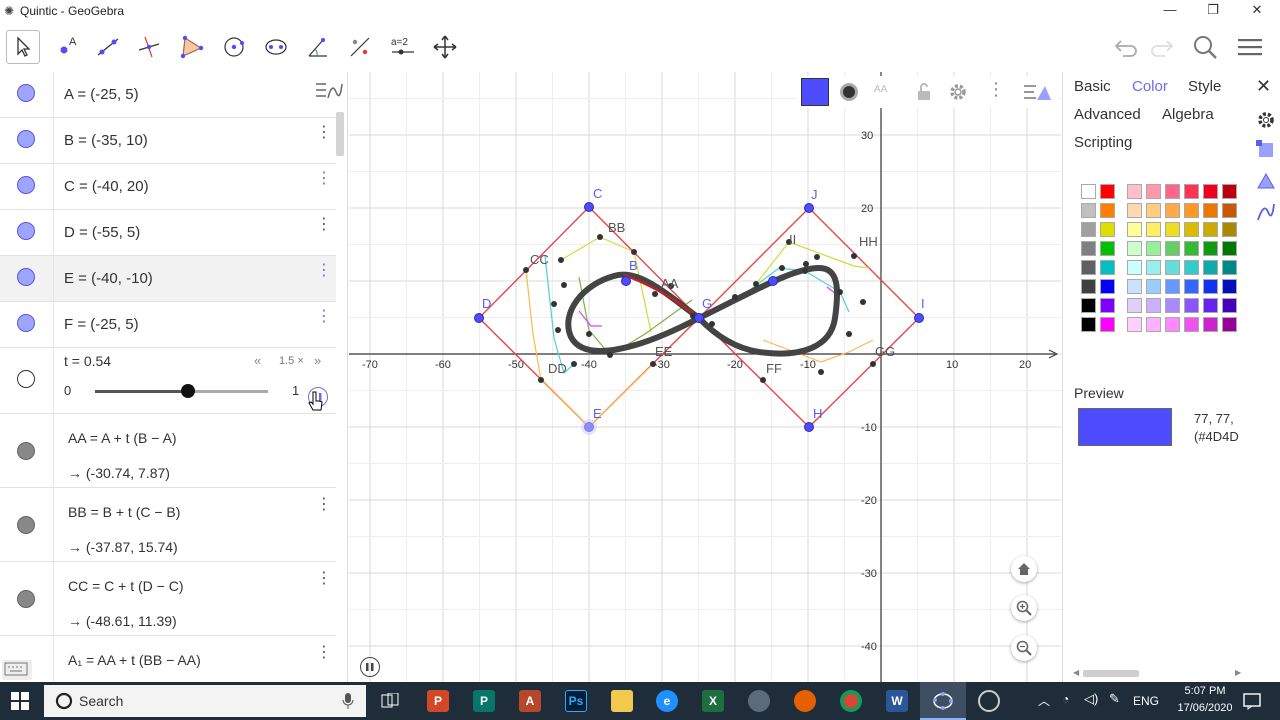  What do you see at coordinates (1165, 260) in the screenshot?
I see `color-palette` at bounding box center [1165, 260].